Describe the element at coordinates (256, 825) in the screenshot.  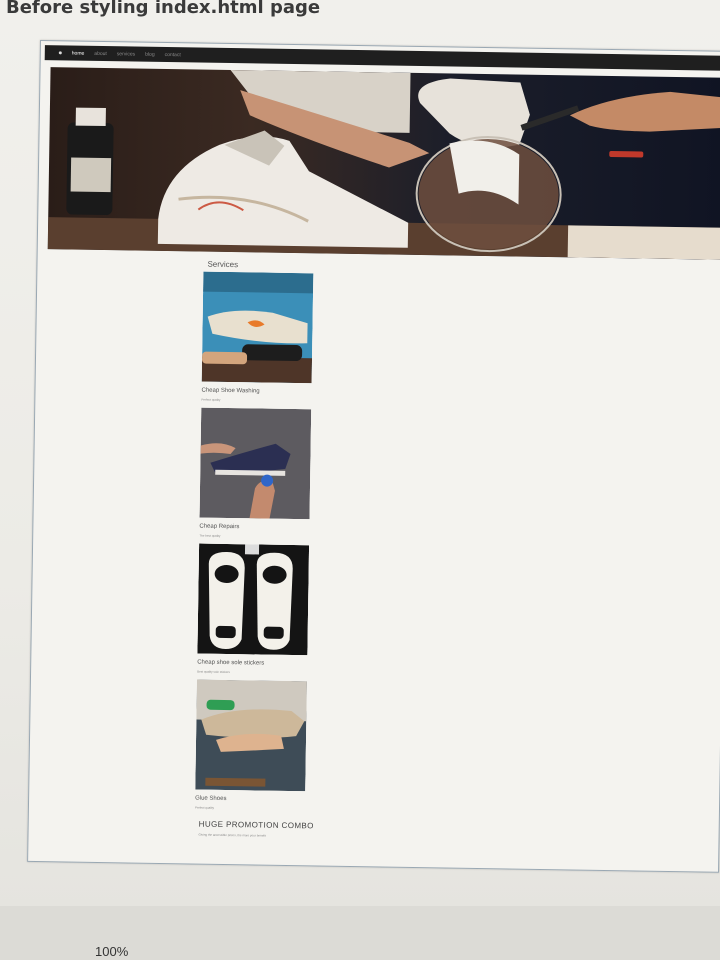
I see `promotion-heading: HUGE PROMOTION COMBO` at that location.